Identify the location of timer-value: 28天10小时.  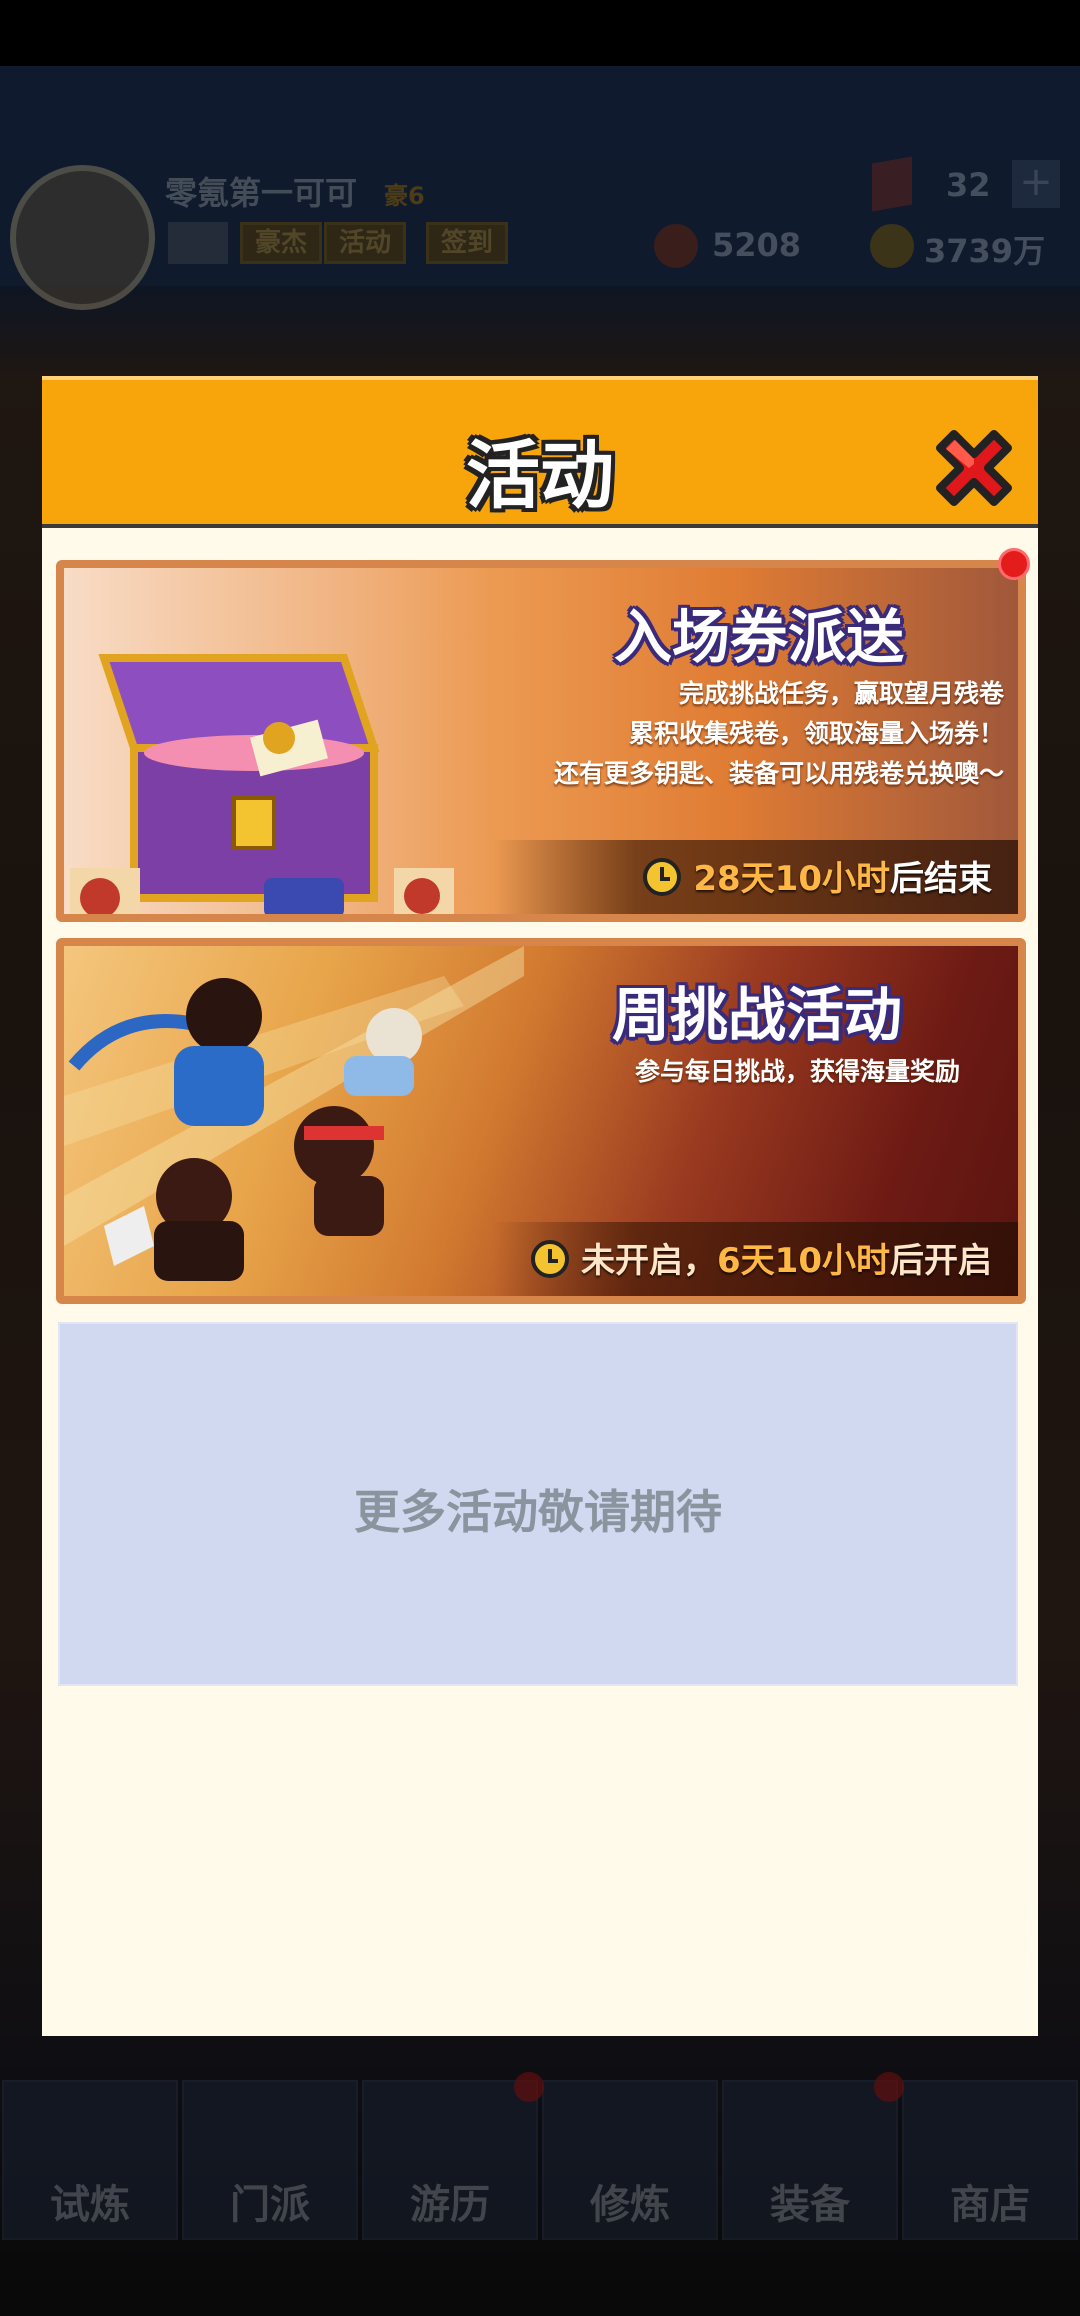
(791, 879).